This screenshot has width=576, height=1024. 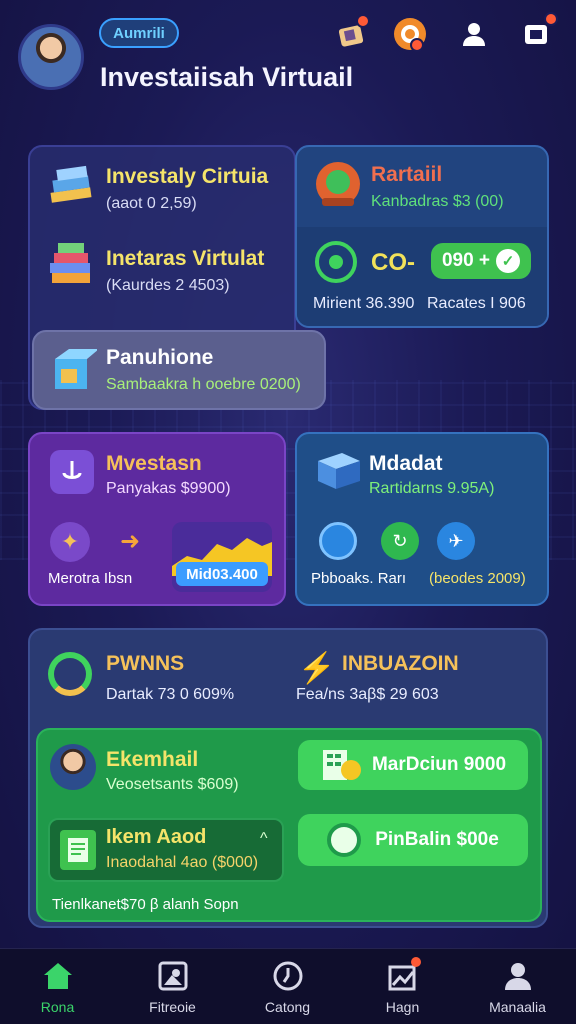 I want to click on check-icon: ✓, so click(x=508, y=261).